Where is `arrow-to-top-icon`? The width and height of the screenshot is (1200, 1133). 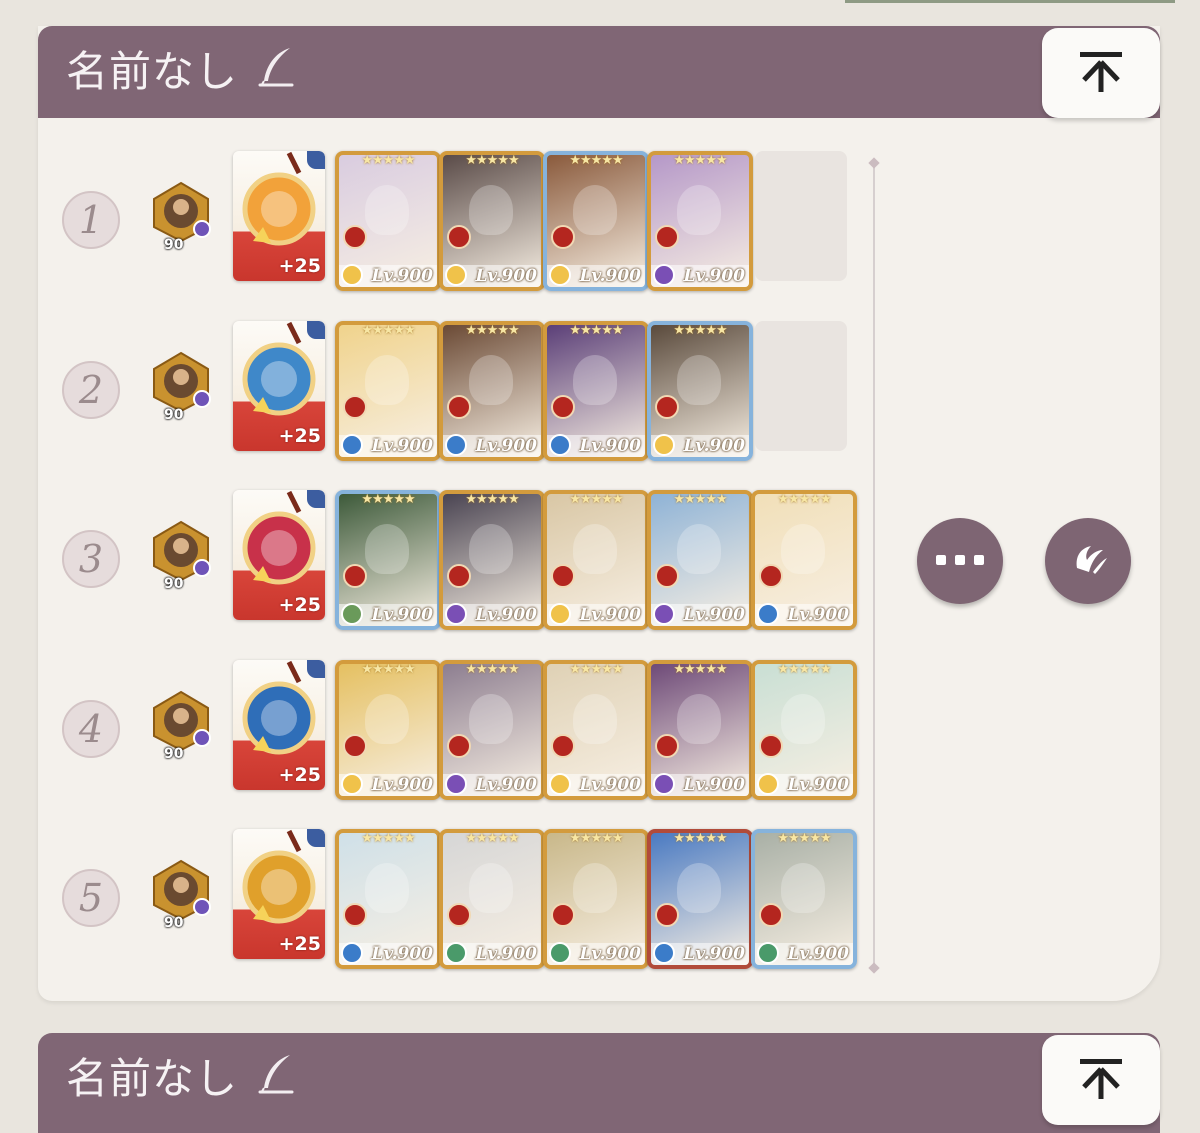
arrow-to-top-icon is located at coordinates (1101, 1080).